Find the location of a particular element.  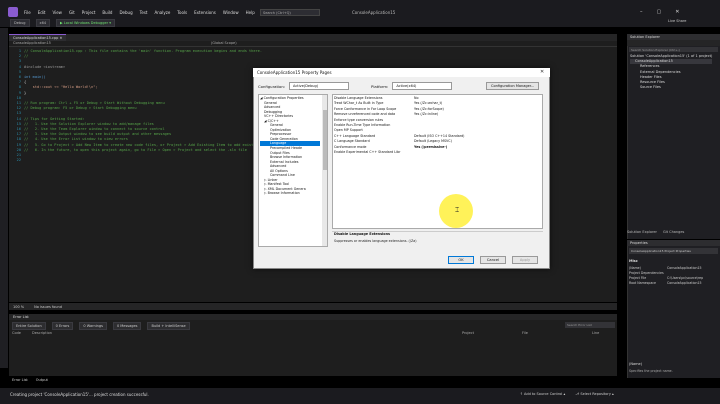

warnings-filter-button: 0 Warnings is located at coordinates (93, 326).